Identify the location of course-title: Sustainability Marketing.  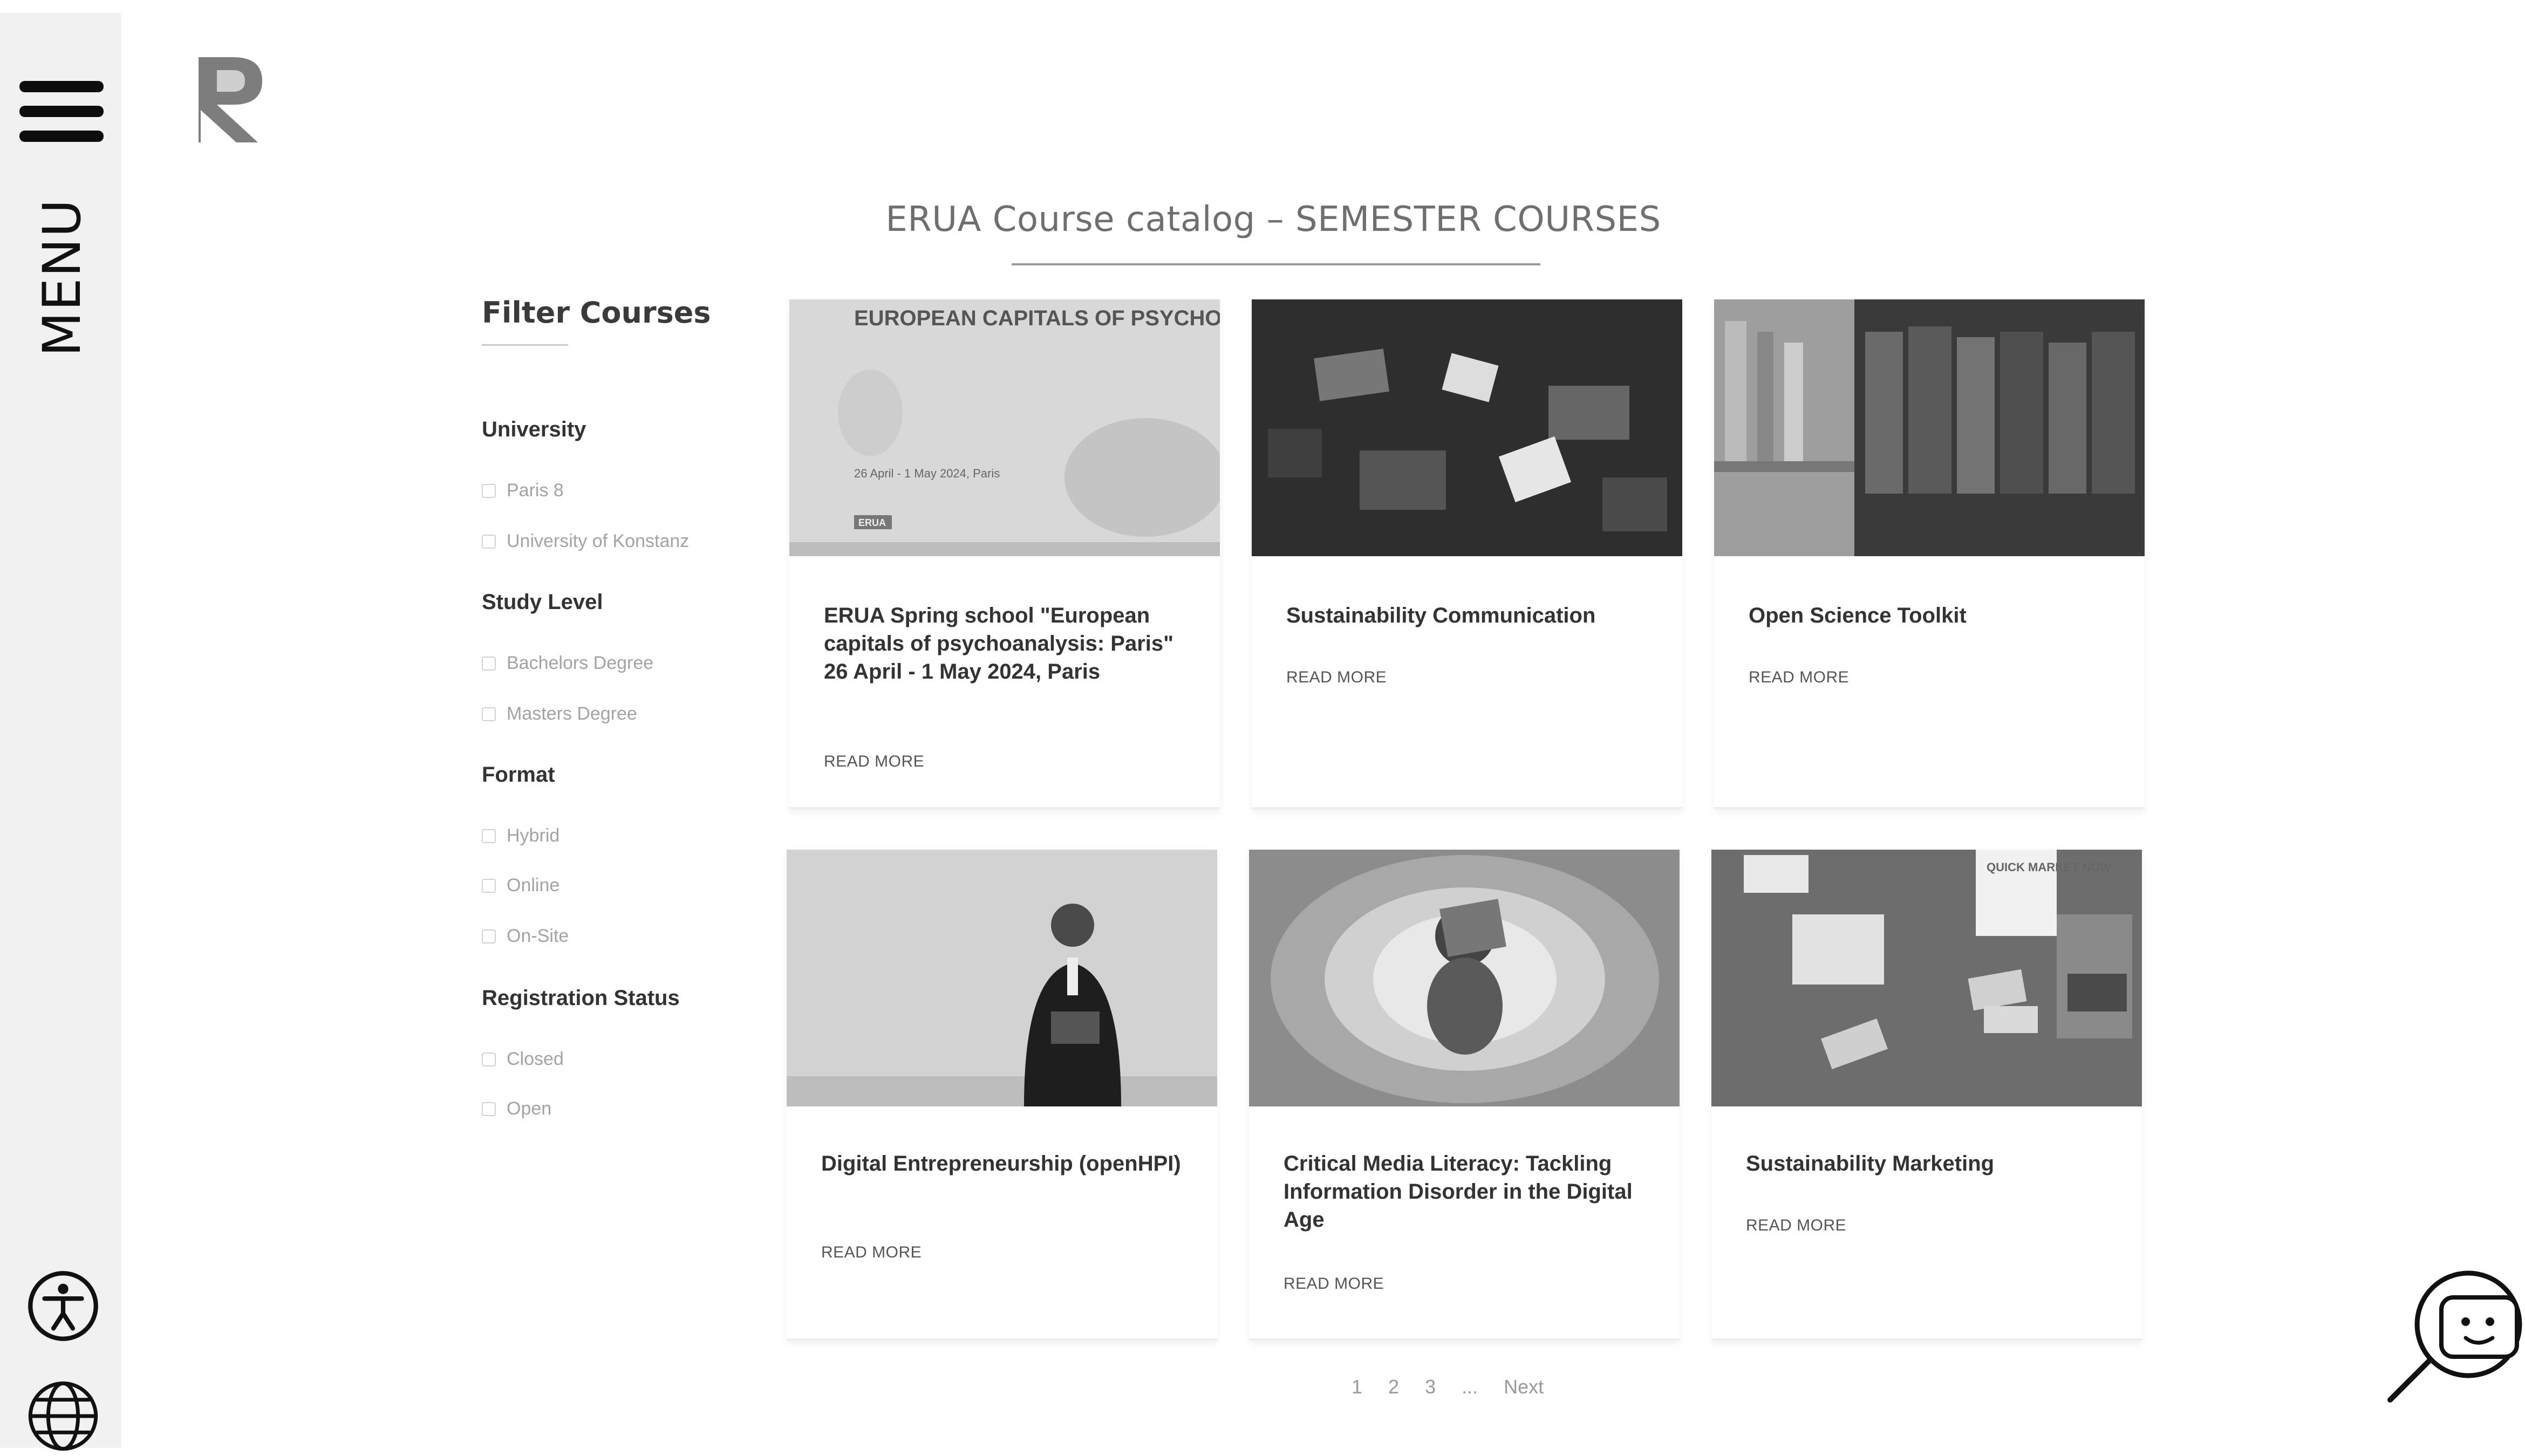
(1932, 1164).